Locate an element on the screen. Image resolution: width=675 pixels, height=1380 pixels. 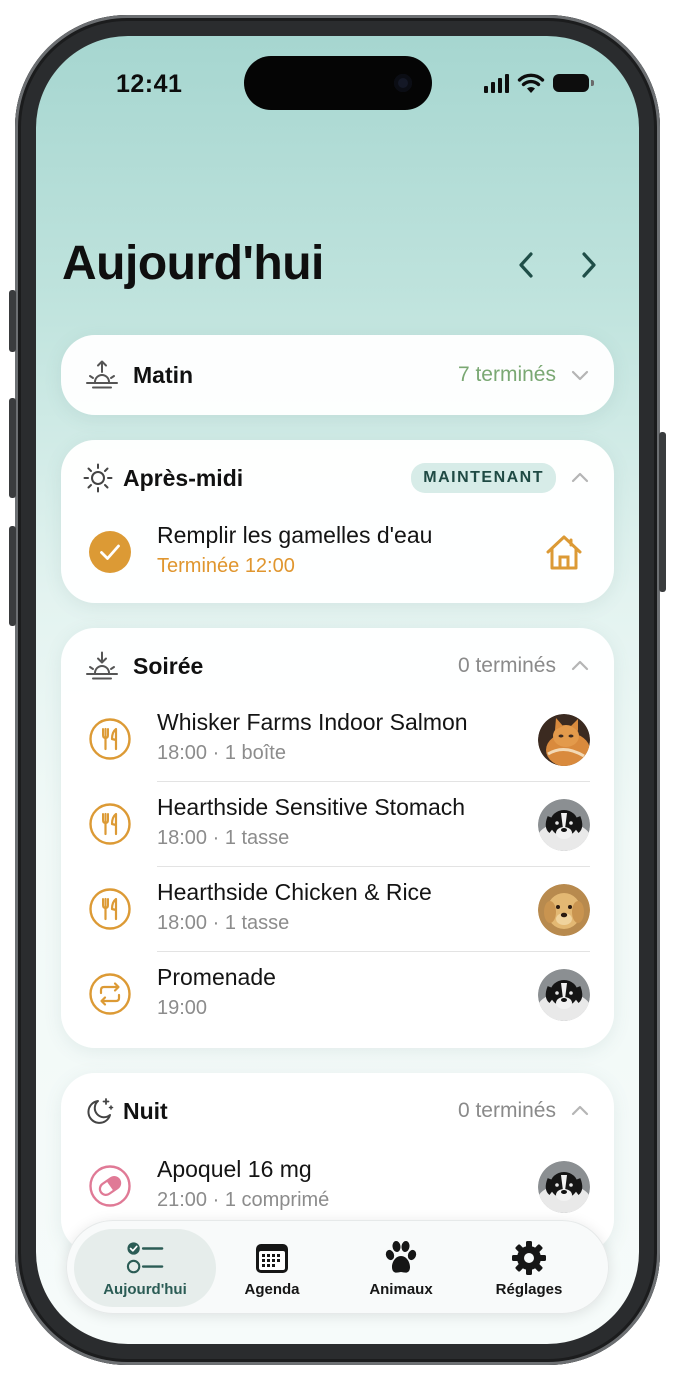
tab-animals: Animaux is located at coordinates (401, 1268).